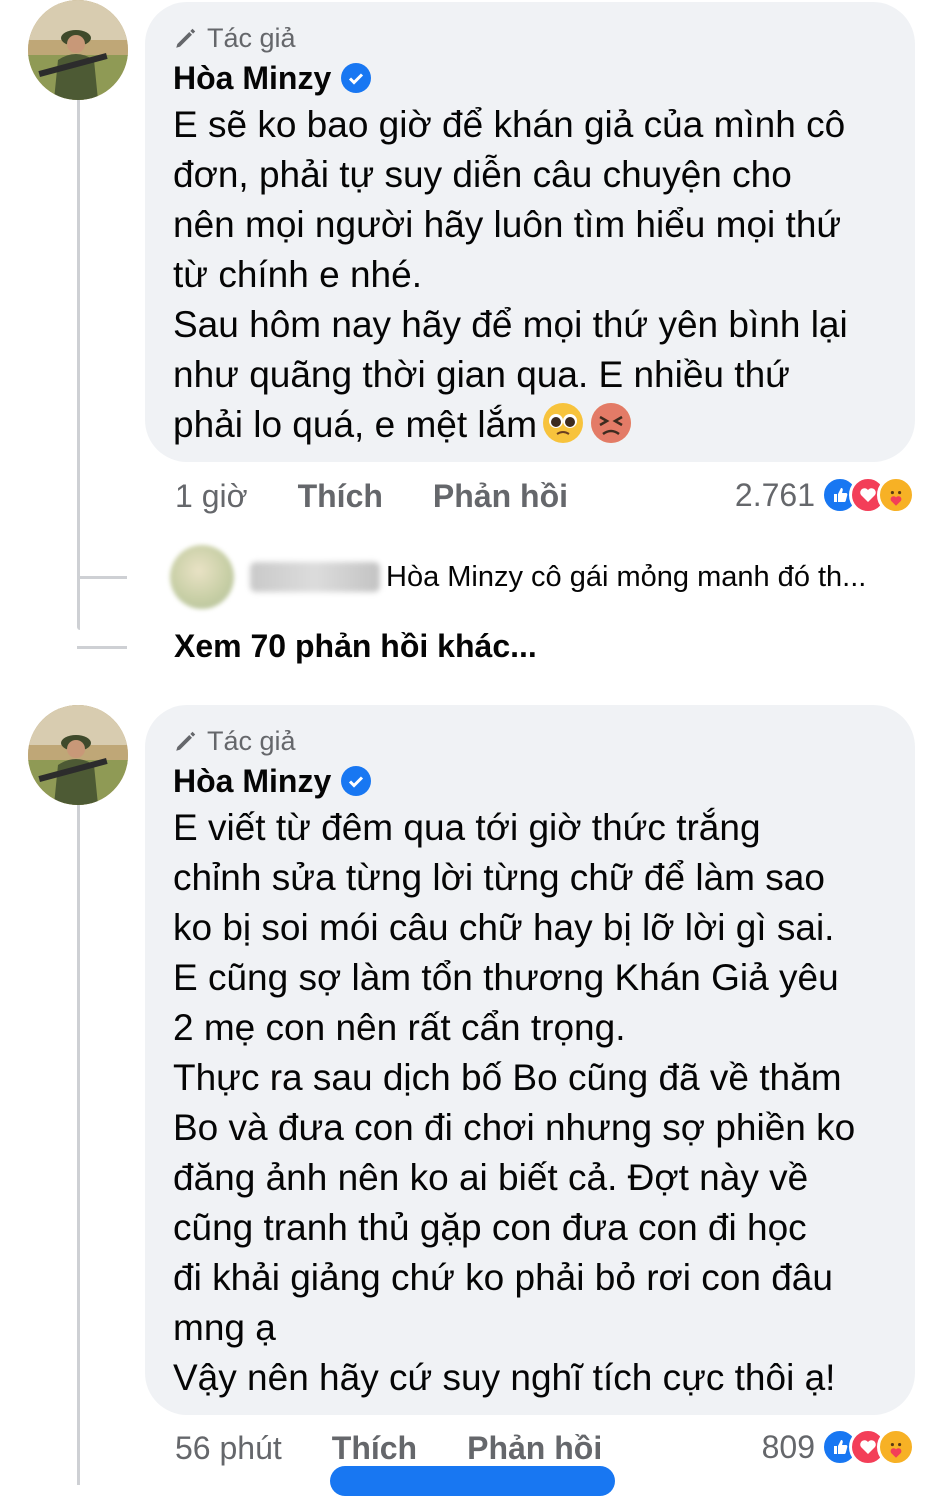 Image resolution: width=945 pixels, height=1496 pixels. What do you see at coordinates (838, 1447) in the screenshot?
I see `reaction-summary: 809` at bounding box center [838, 1447].